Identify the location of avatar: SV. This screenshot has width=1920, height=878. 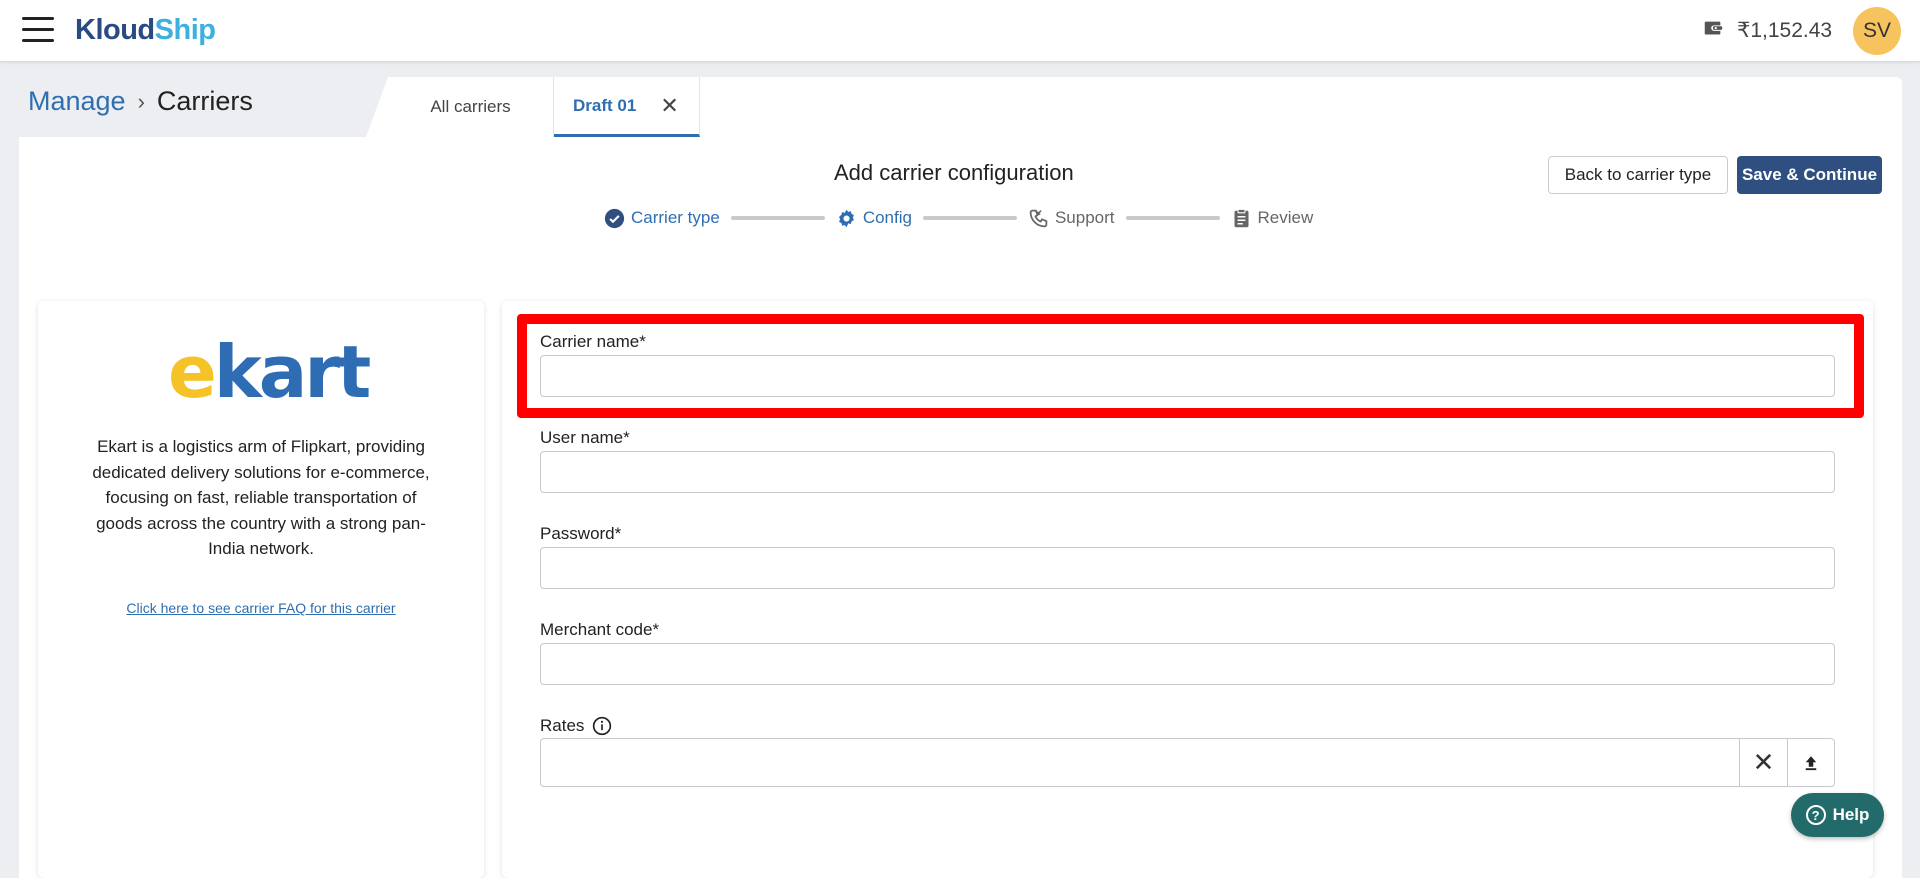
(1877, 31).